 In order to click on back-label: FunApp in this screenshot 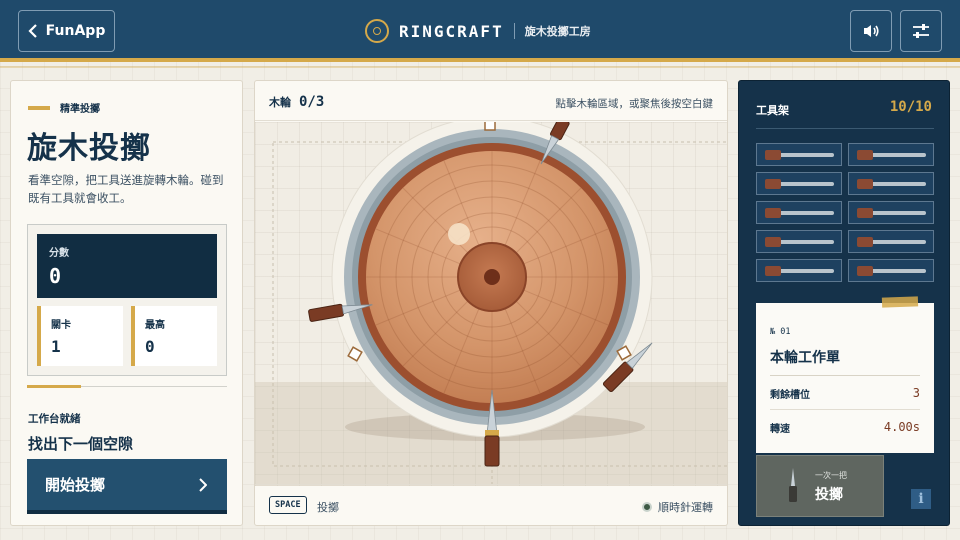, I will do `click(75, 31)`.